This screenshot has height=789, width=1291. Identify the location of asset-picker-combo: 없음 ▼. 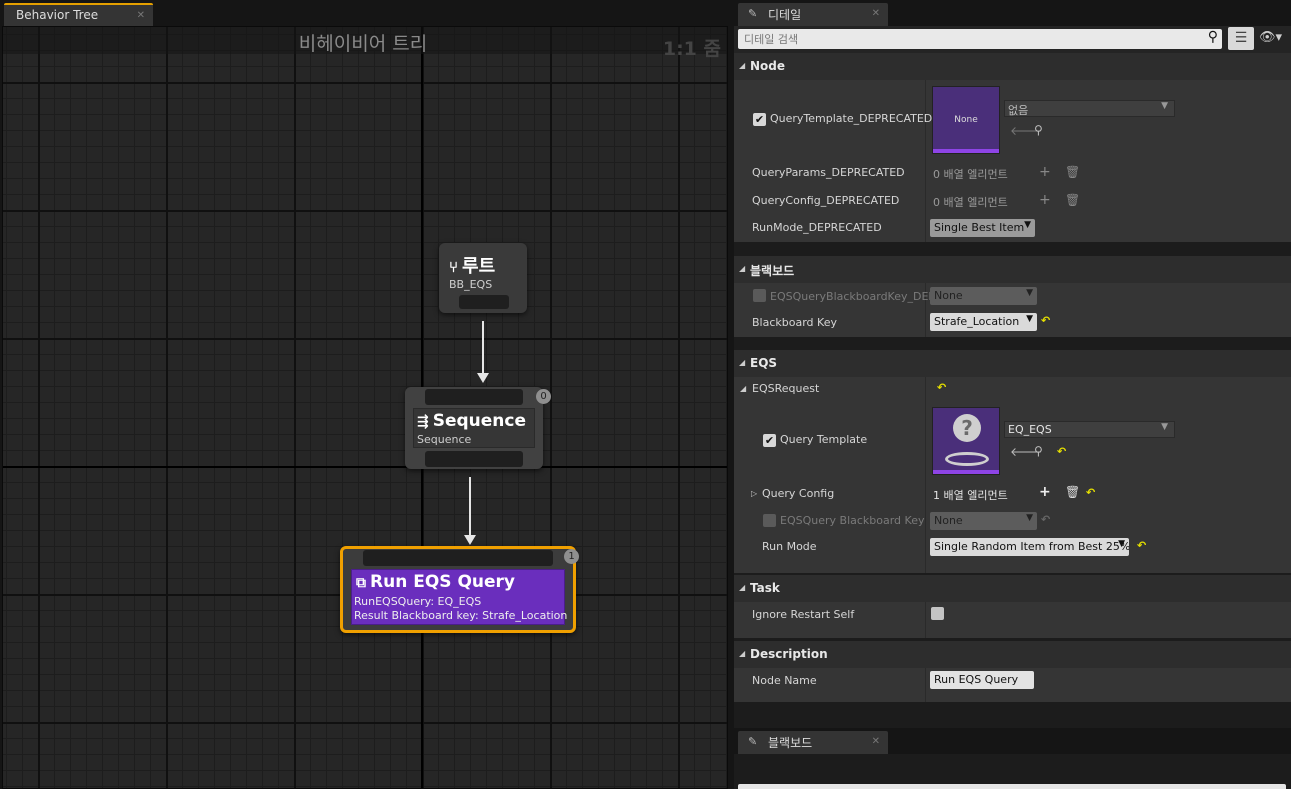
(1089, 108).